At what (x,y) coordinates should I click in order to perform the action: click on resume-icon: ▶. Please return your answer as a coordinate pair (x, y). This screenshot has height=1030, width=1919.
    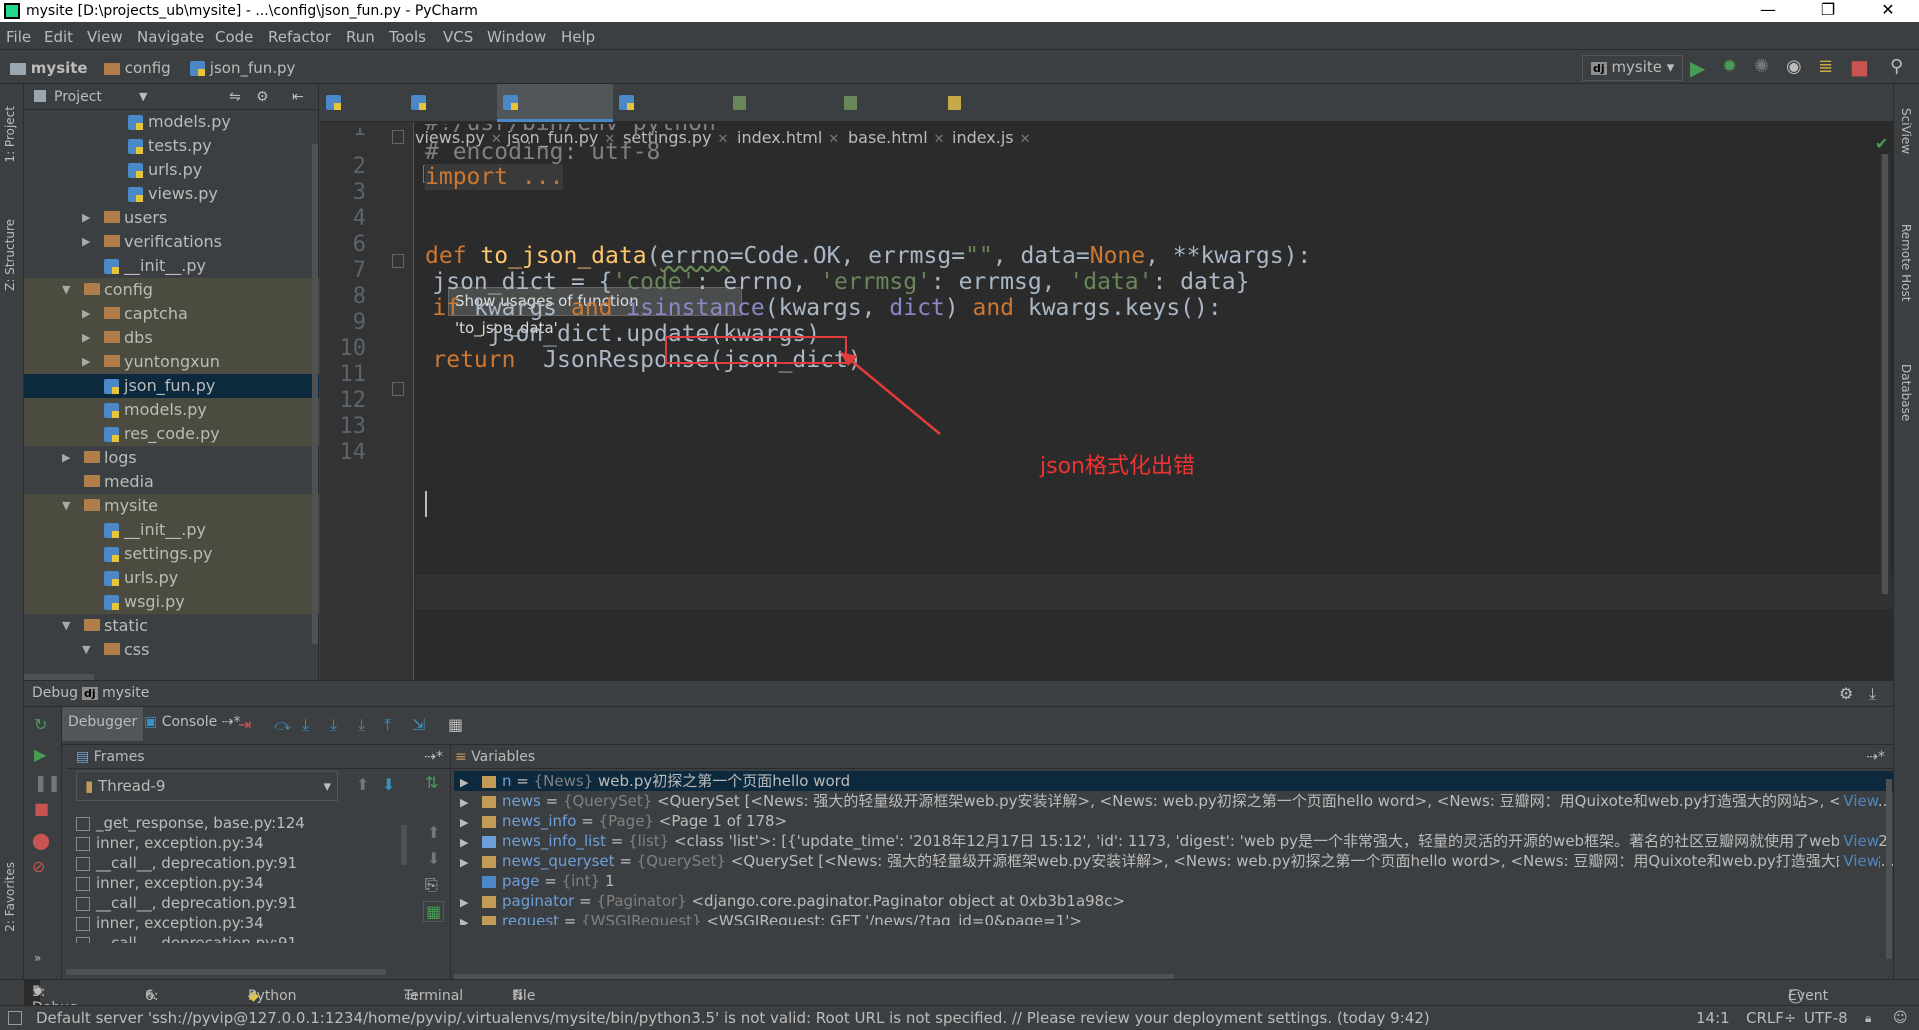
    Looking at the image, I should click on (40, 754).